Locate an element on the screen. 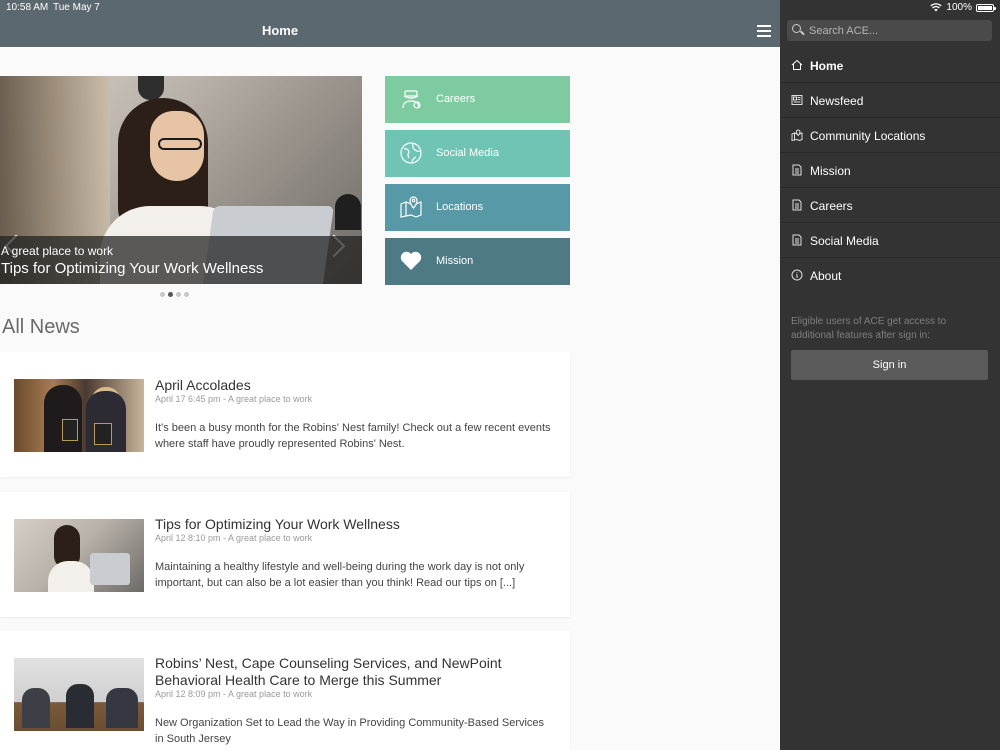 Image resolution: width=1000 pixels, height=750 pixels. heart-icon is located at coordinates (411, 260).